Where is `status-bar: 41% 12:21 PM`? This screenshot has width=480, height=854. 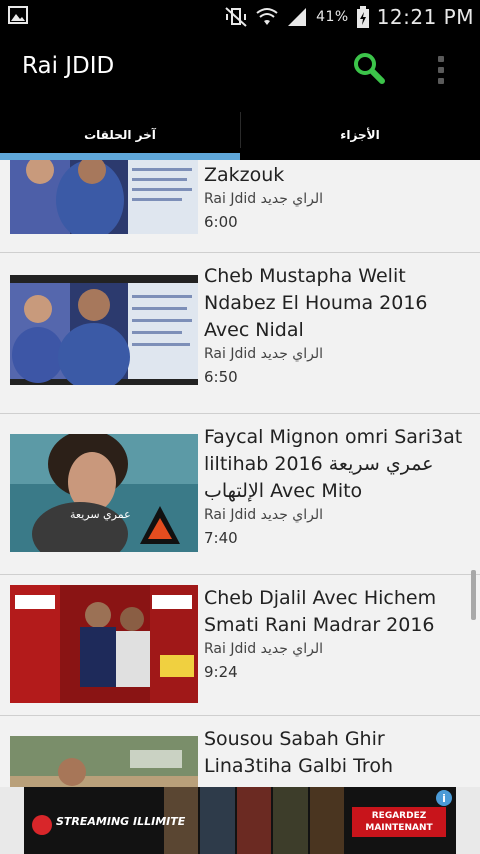
status-bar: 41% 12:21 PM is located at coordinates (240, 16).